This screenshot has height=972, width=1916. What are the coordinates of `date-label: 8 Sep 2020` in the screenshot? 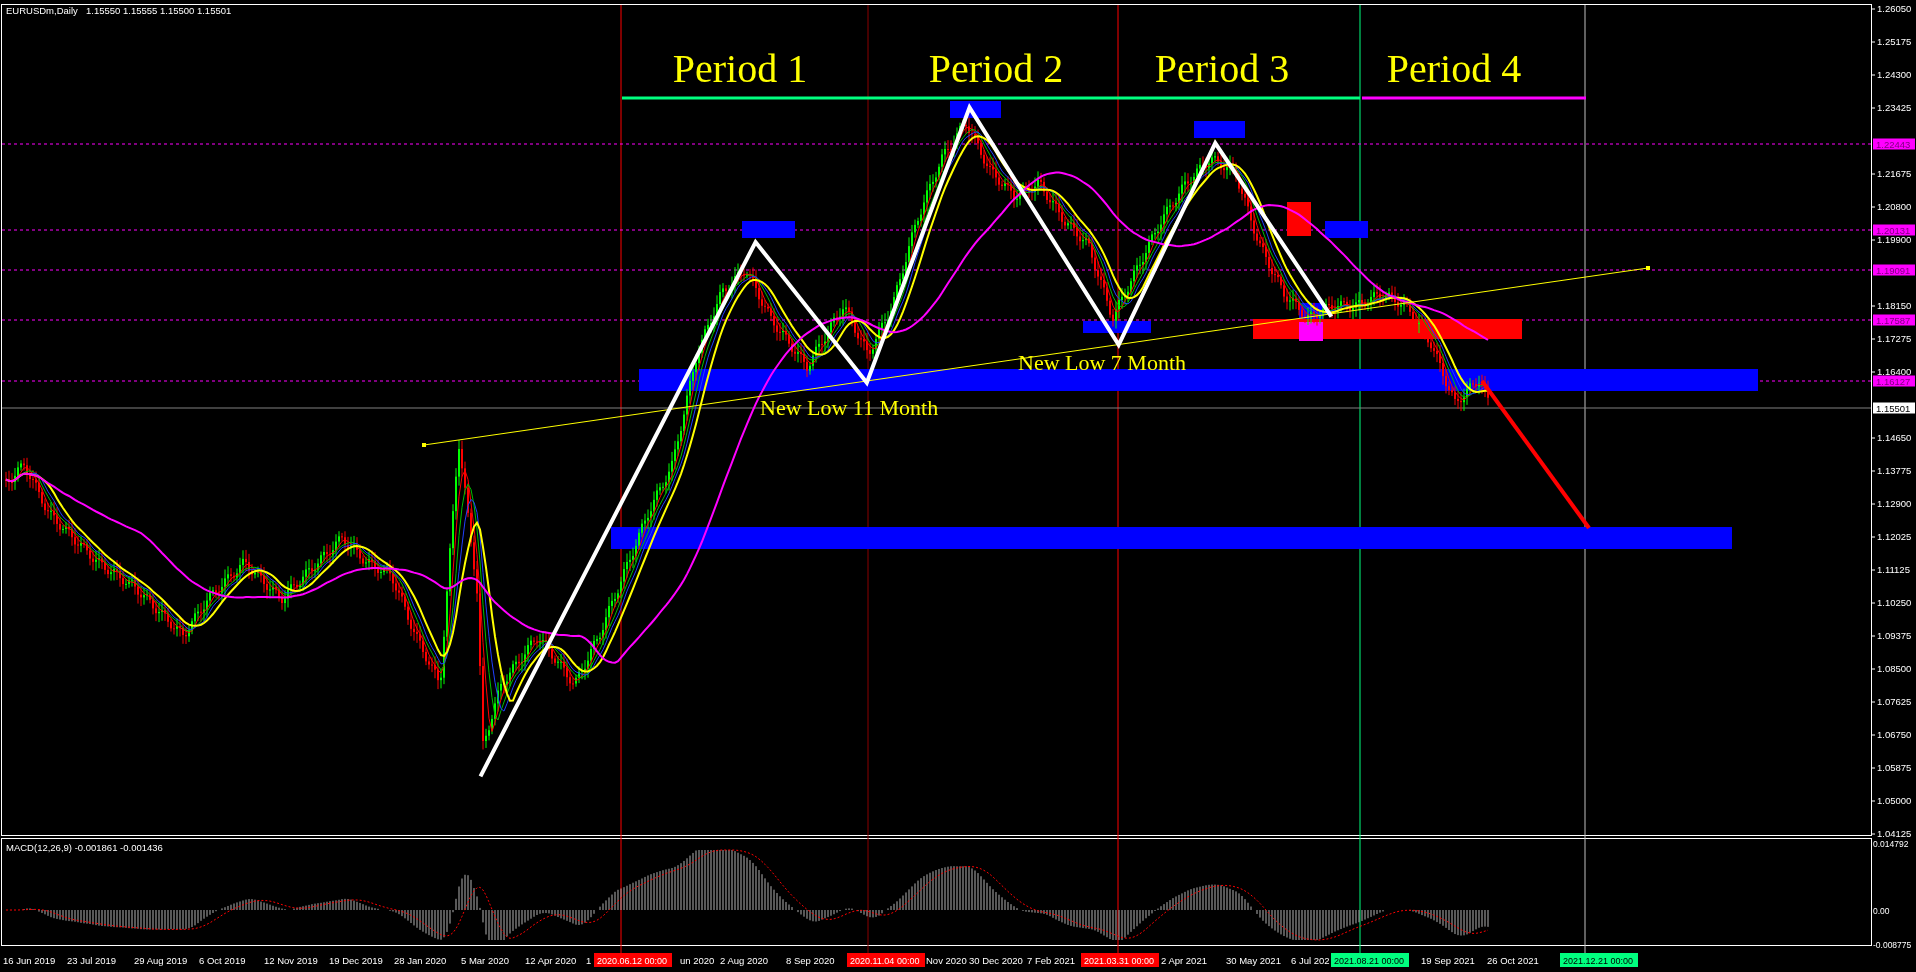 It's located at (810, 960).